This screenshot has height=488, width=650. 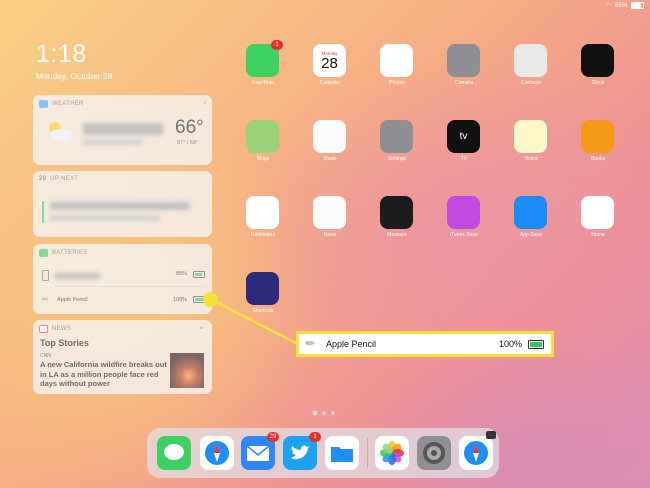 What do you see at coordinates (536, 344) in the screenshot?
I see `callout-battery-icon` at bounding box center [536, 344].